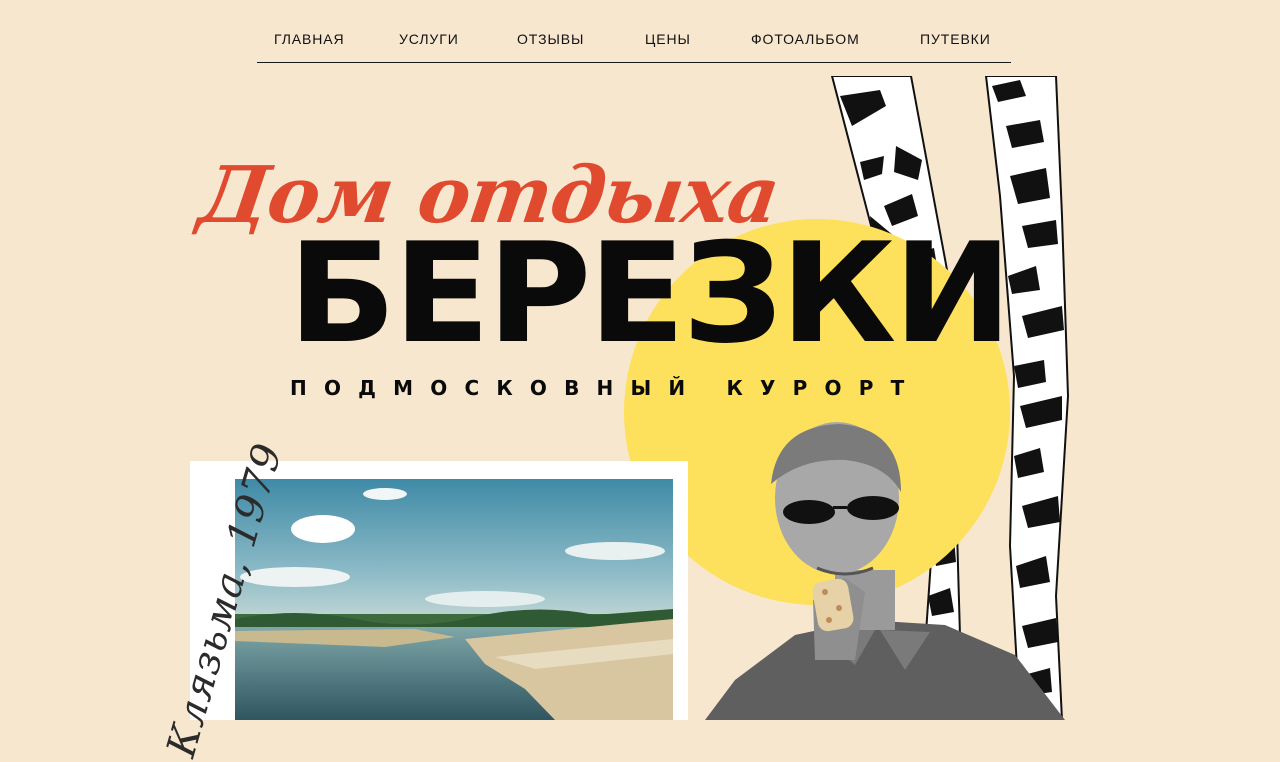  What do you see at coordinates (885, 571) in the screenshot?
I see `man-with-sunglasses-and-ice-cream` at bounding box center [885, 571].